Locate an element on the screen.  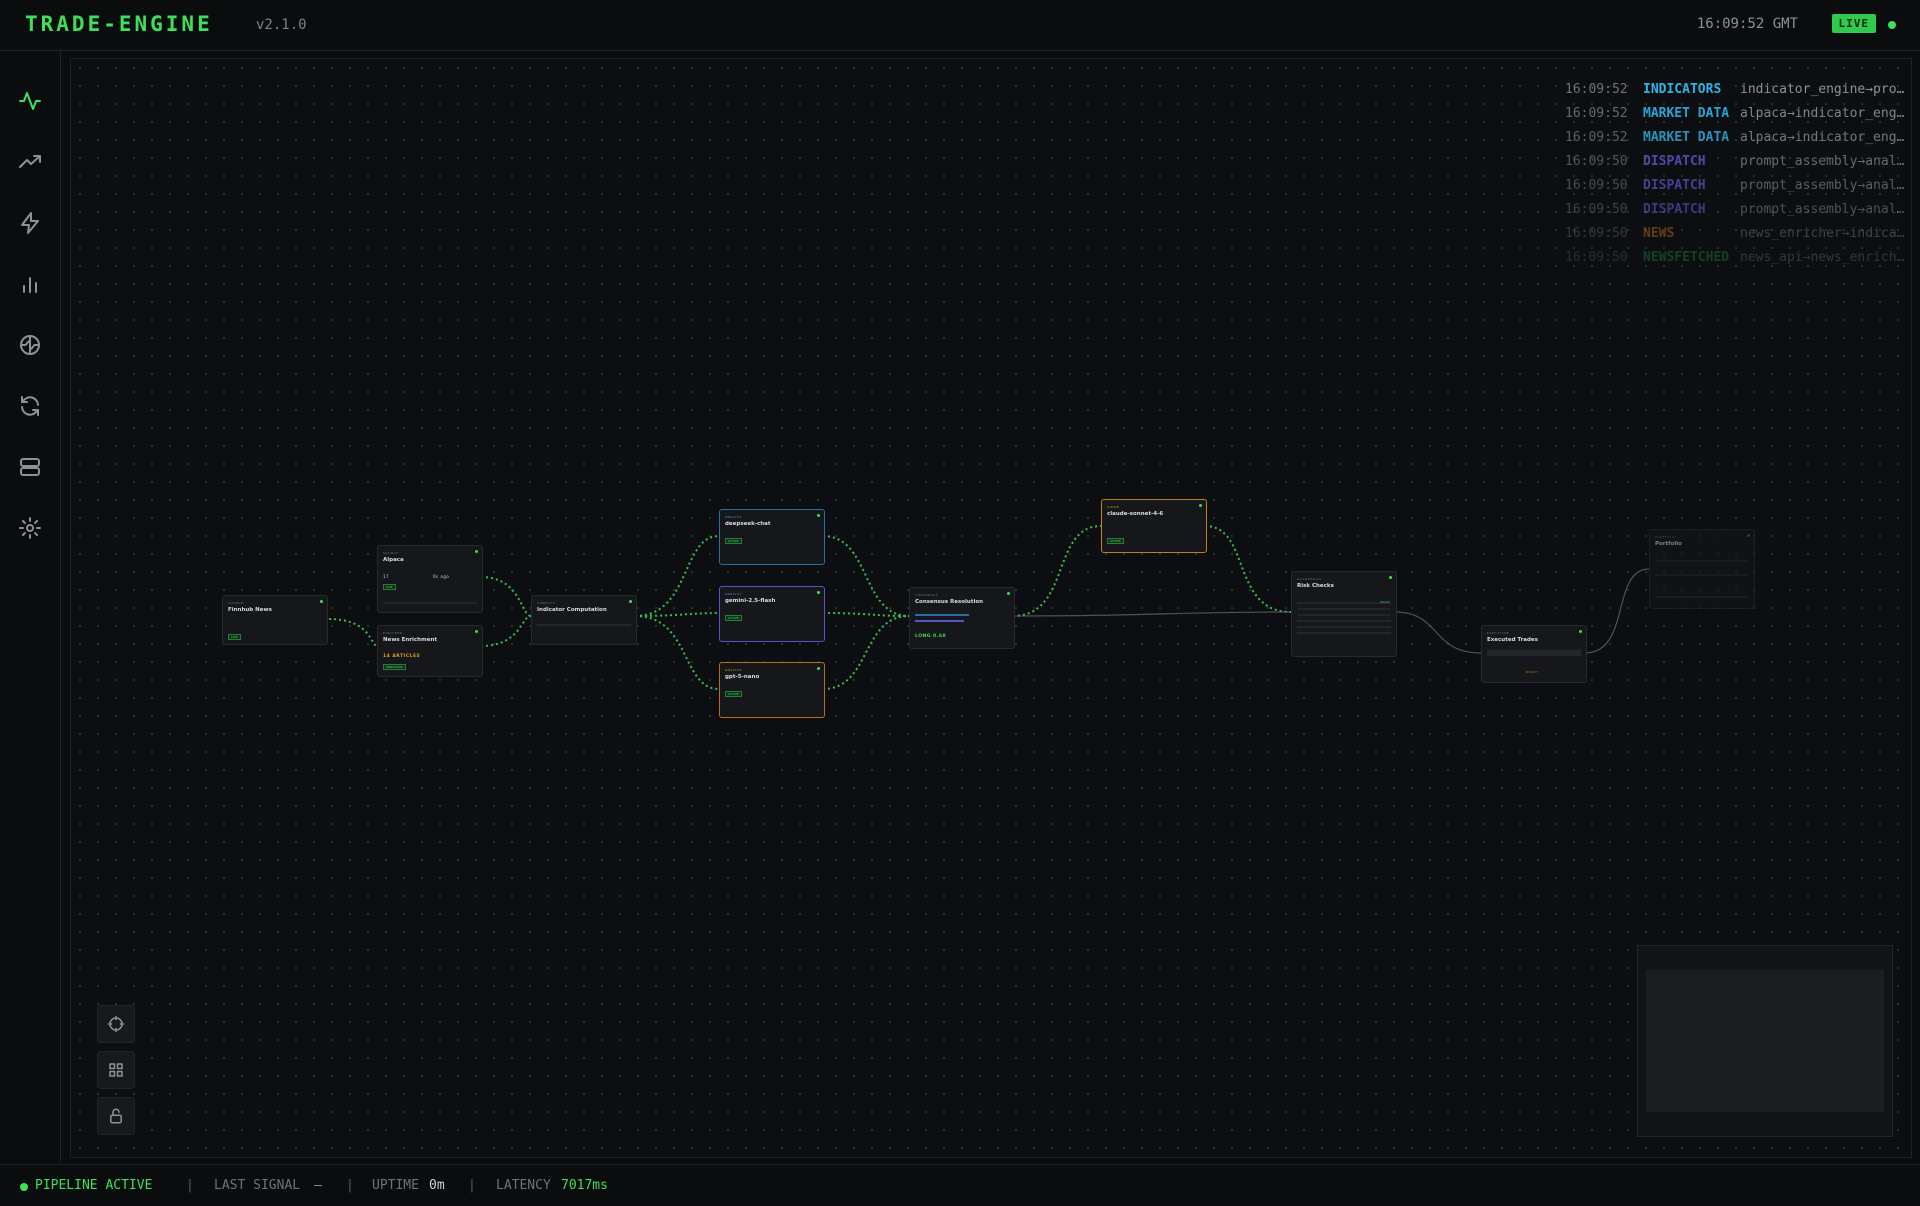
wire-judge-risk is located at coordinates (1248, 569).